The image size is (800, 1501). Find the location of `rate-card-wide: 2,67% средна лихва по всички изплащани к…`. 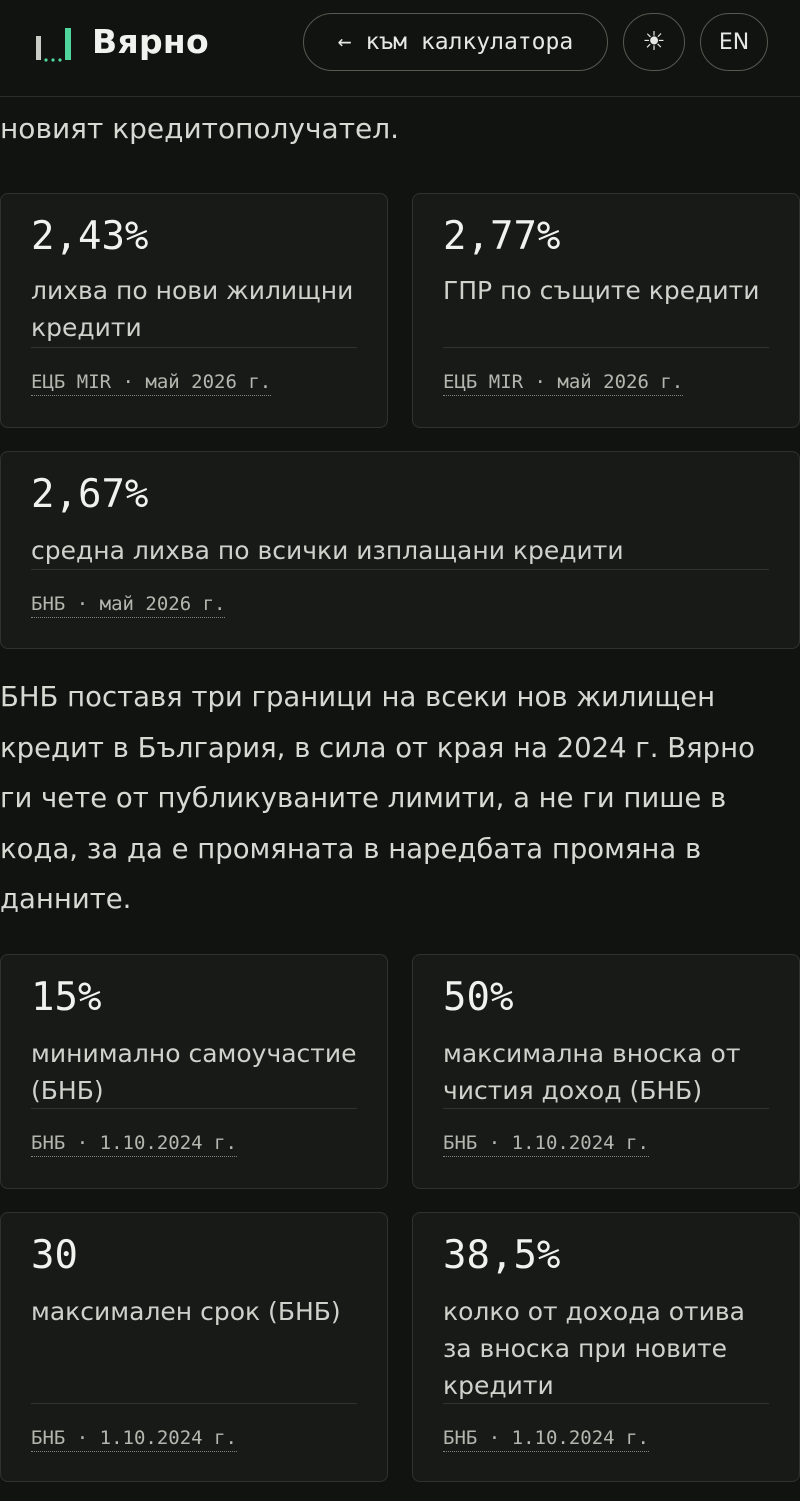

rate-card-wide: 2,67% средна лихва по всички изплащани к… is located at coordinates (400, 550).